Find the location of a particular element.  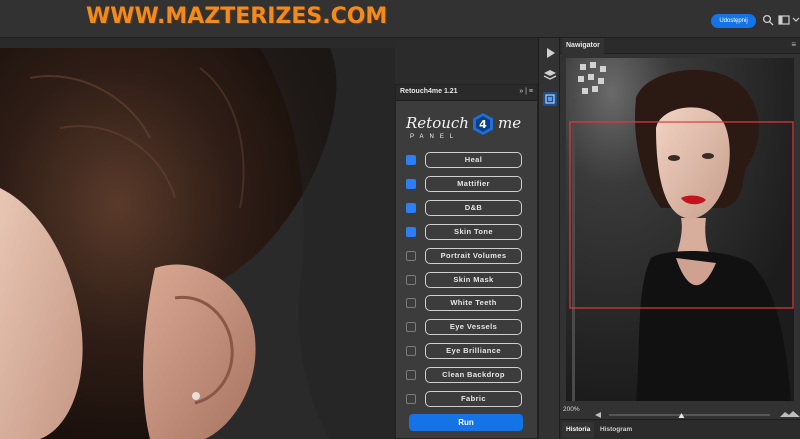

tool-row-eye-brilliance: Eye Brilliance is located at coordinates (464, 351).